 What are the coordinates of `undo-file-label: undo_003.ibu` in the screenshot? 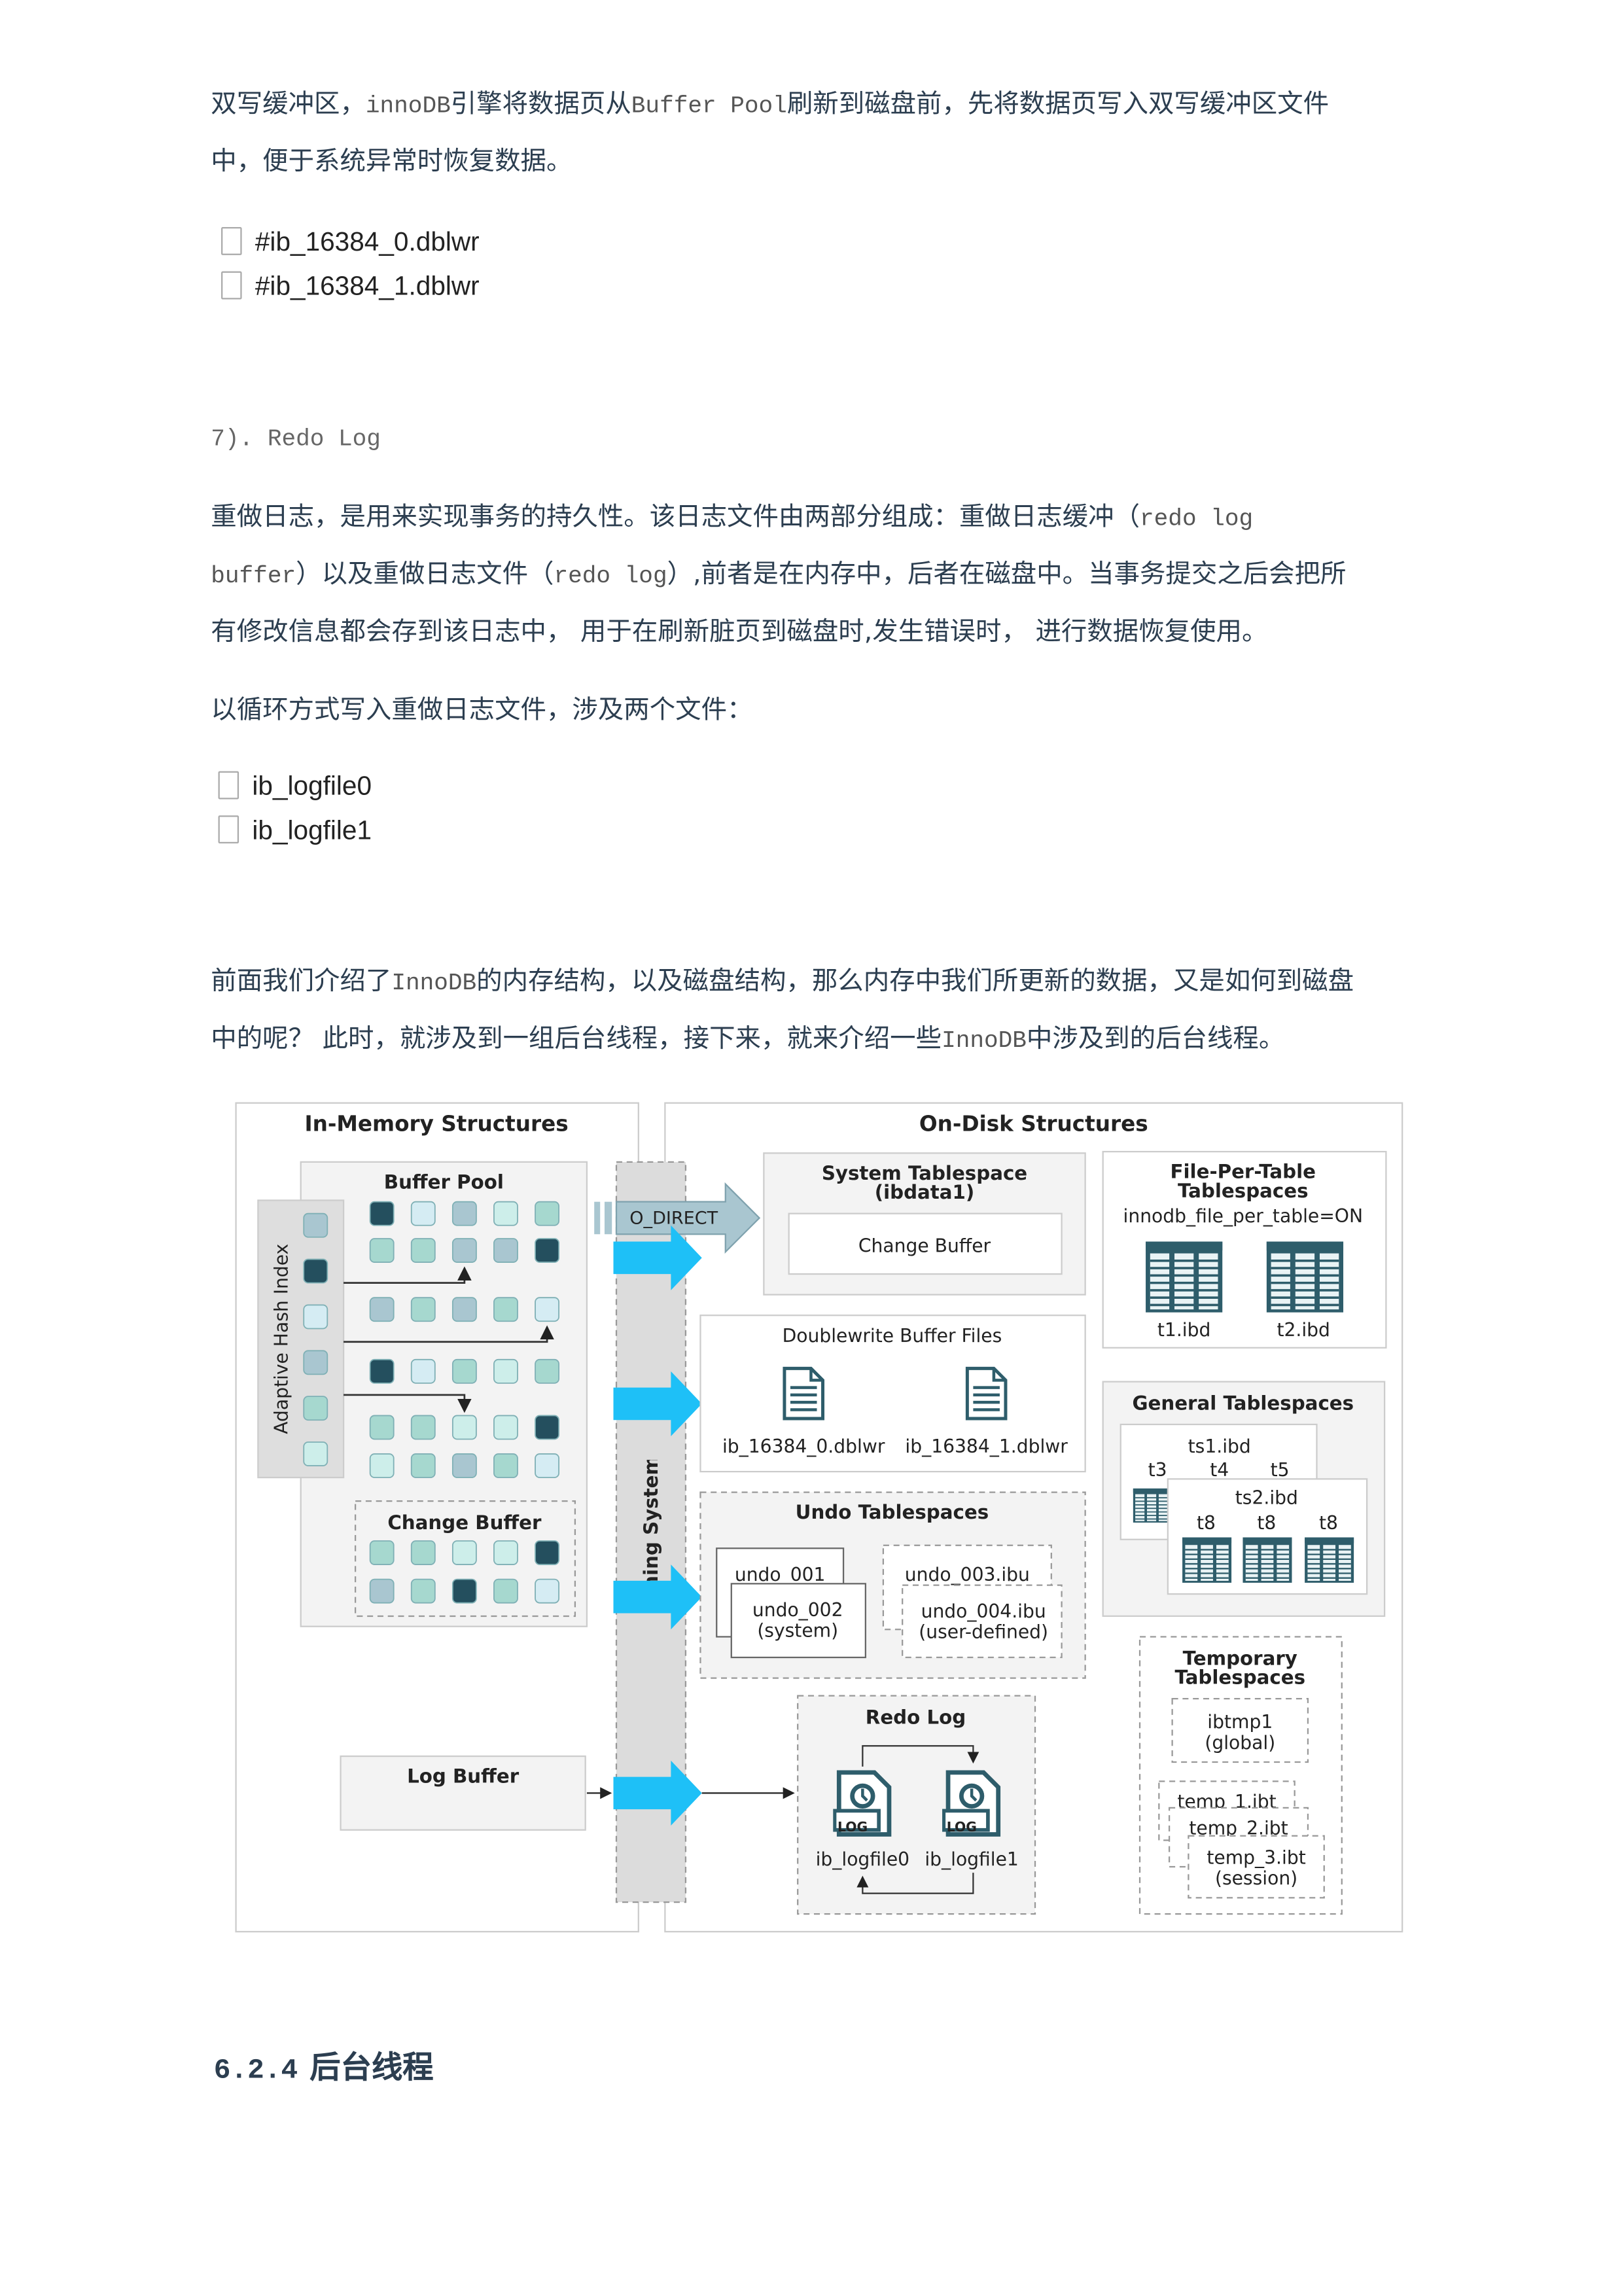 It's located at (968, 1574).